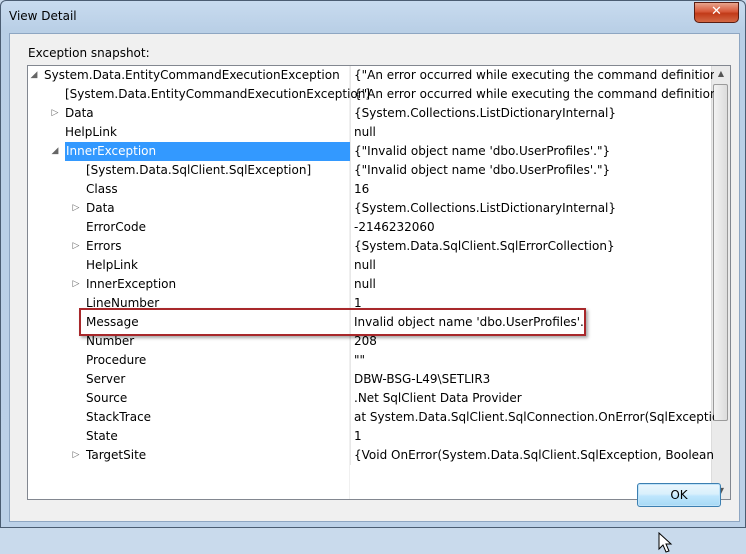 This screenshot has width=746, height=554. I want to click on tree-row: ▷ InnerException null, so click(369, 284).